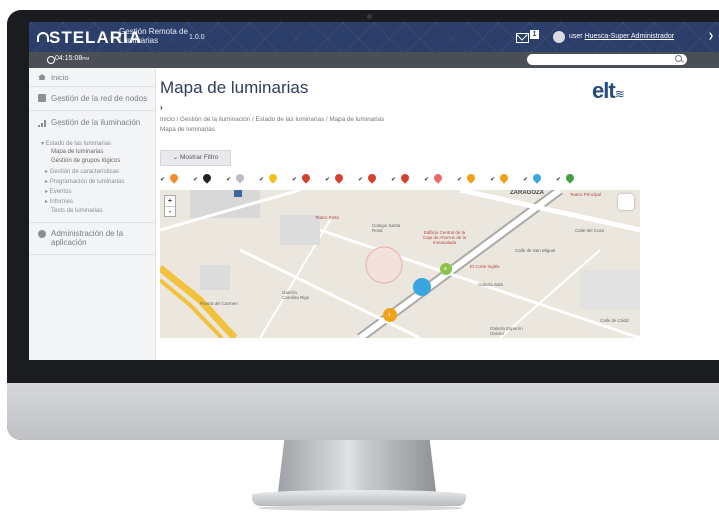 Image resolution: width=719 pixels, height=516 pixels. Describe the element at coordinates (485, 266) in the screenshot. I see `map-label: El Corte Inglés` at that location.